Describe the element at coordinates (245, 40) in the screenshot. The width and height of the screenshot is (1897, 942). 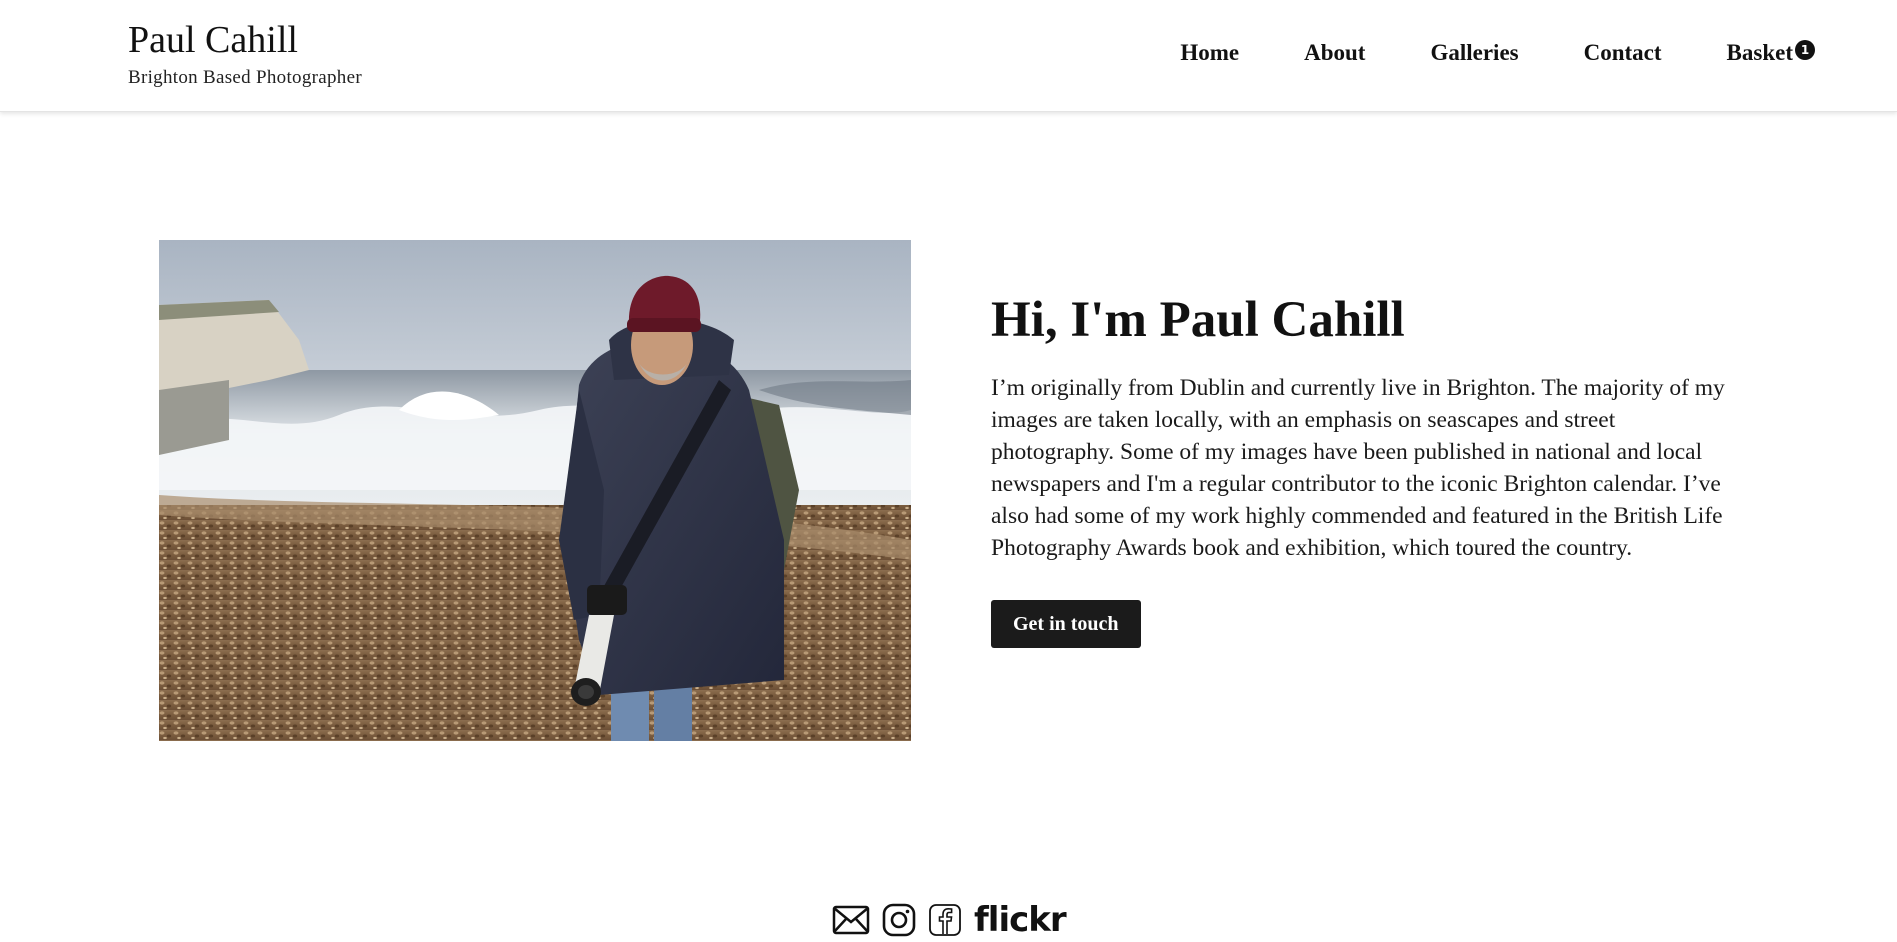
I see `site-title: Paul Cahill` at that location.